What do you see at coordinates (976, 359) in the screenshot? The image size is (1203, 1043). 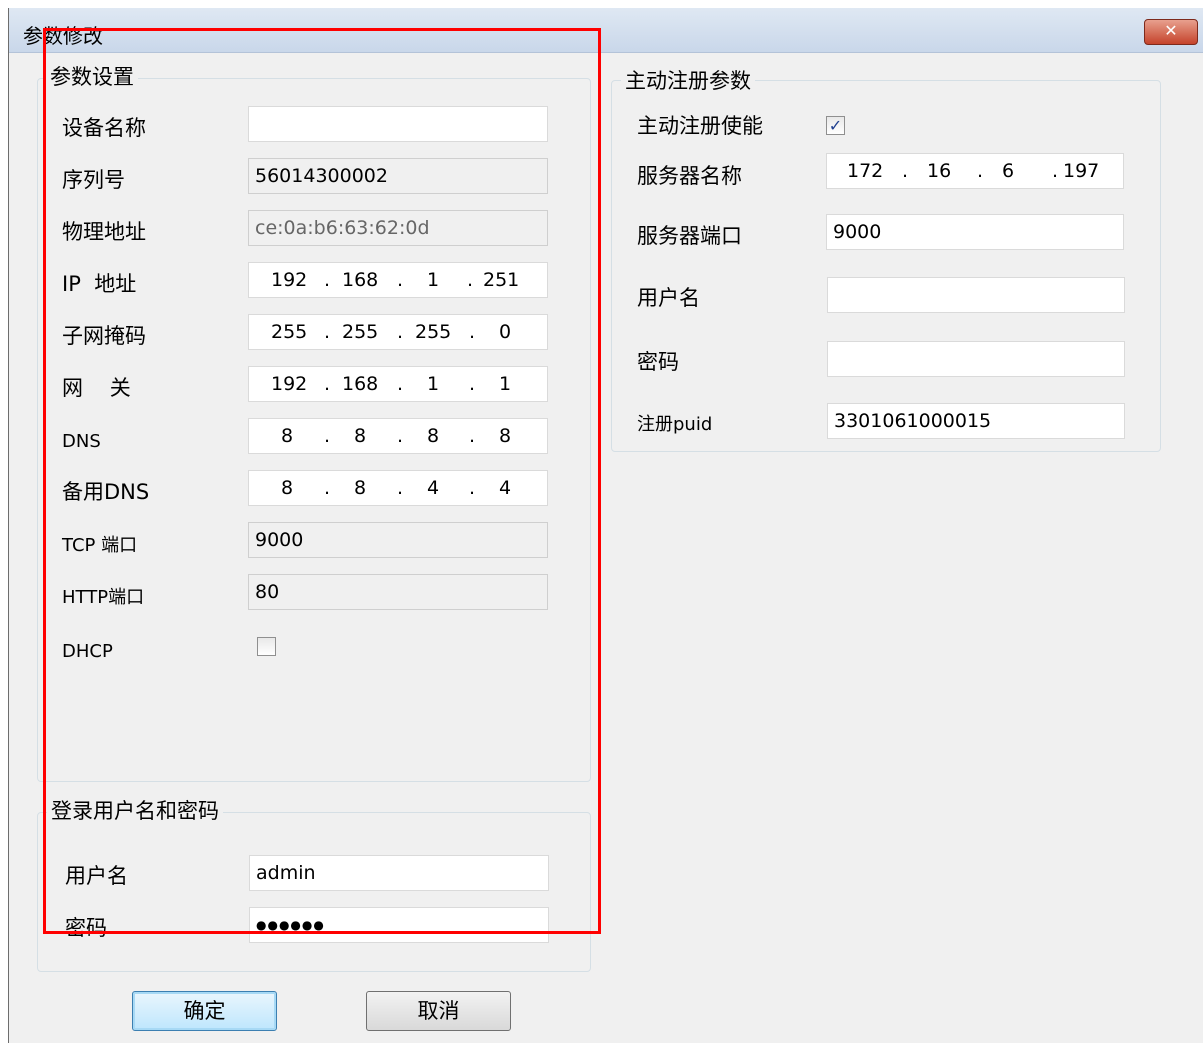 I see `register-password-field` at bounding box center [976, 359].